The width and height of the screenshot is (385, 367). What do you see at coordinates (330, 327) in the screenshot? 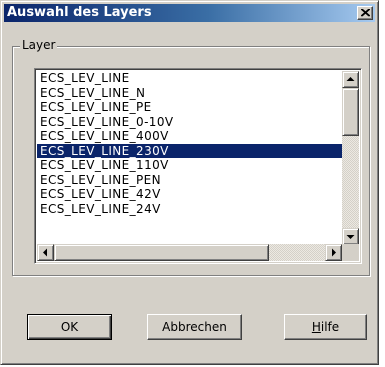
I see `help-label-rest: ilfe` at bounding box center [330, 327].